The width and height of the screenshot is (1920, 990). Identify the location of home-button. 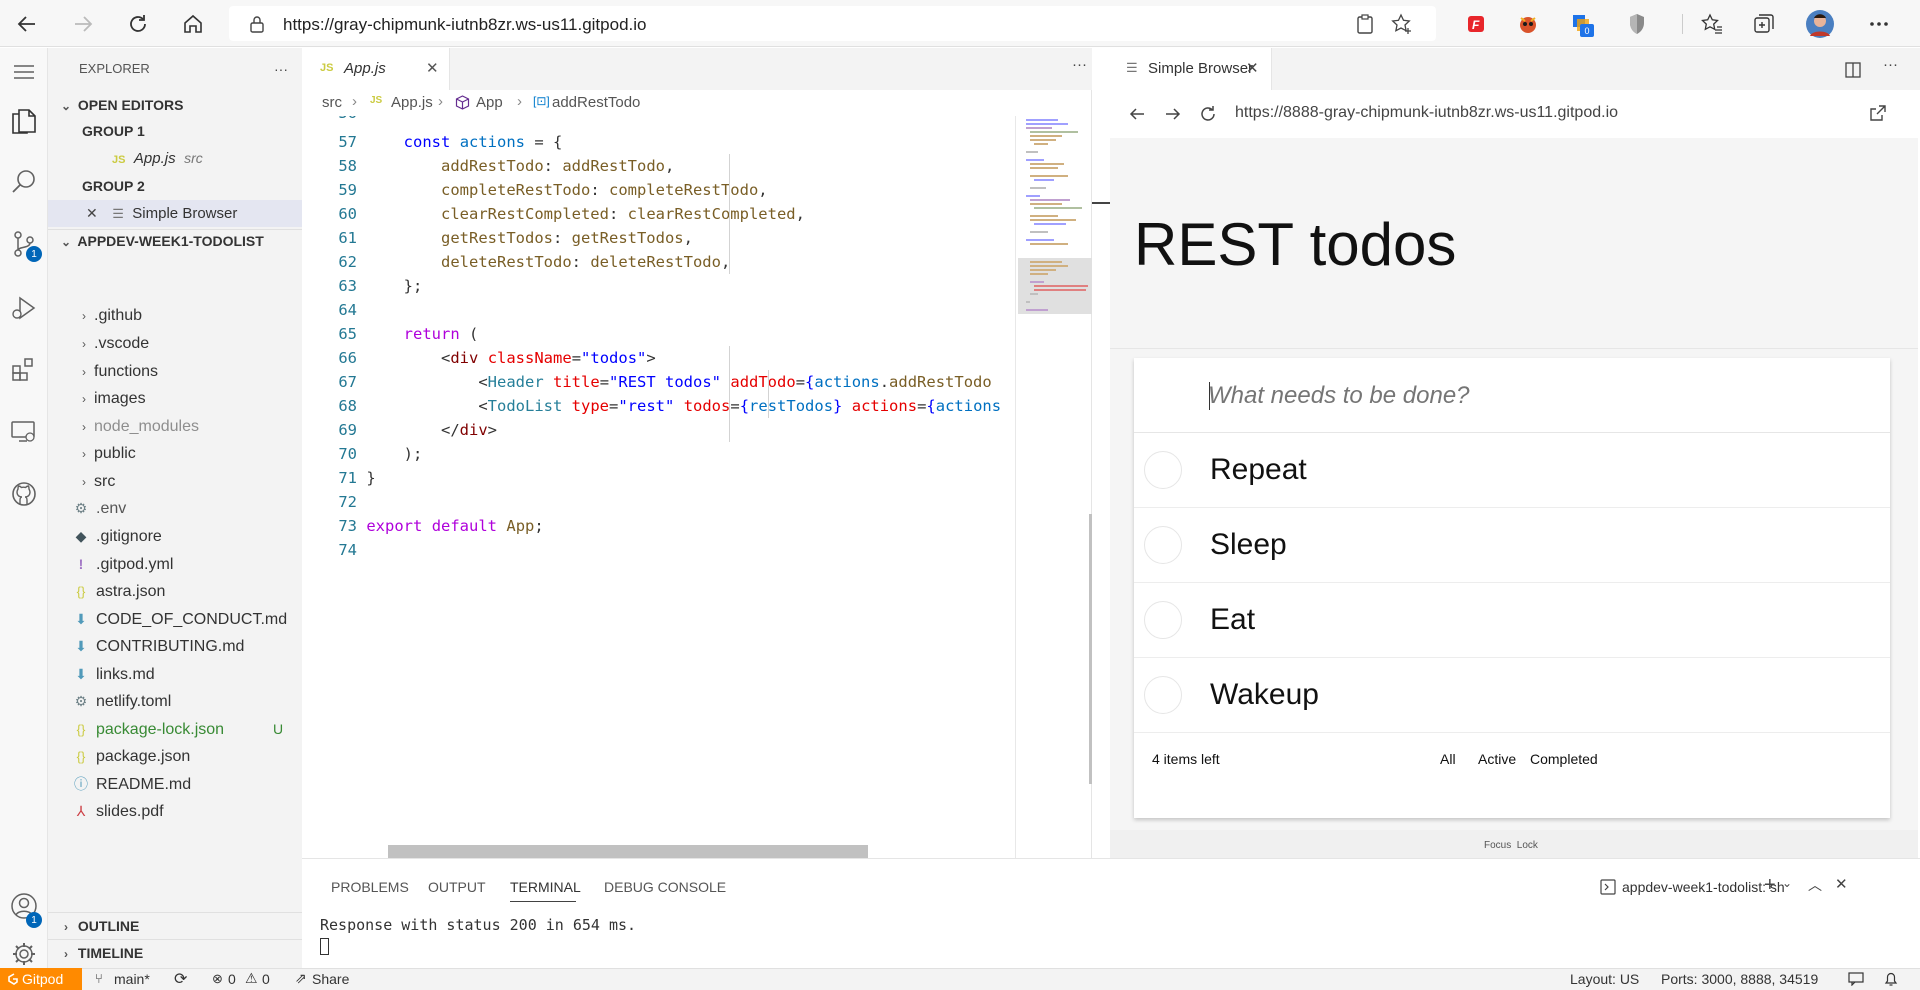
(193, 24).